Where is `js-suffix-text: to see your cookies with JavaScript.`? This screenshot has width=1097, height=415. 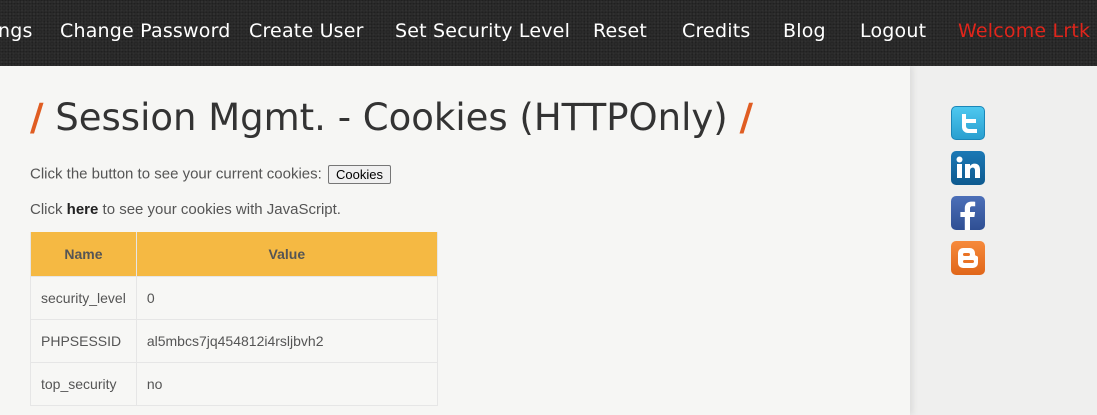 js-suffix-text: to see your cookies with JavaScript. is located at coordinates (221, 209).